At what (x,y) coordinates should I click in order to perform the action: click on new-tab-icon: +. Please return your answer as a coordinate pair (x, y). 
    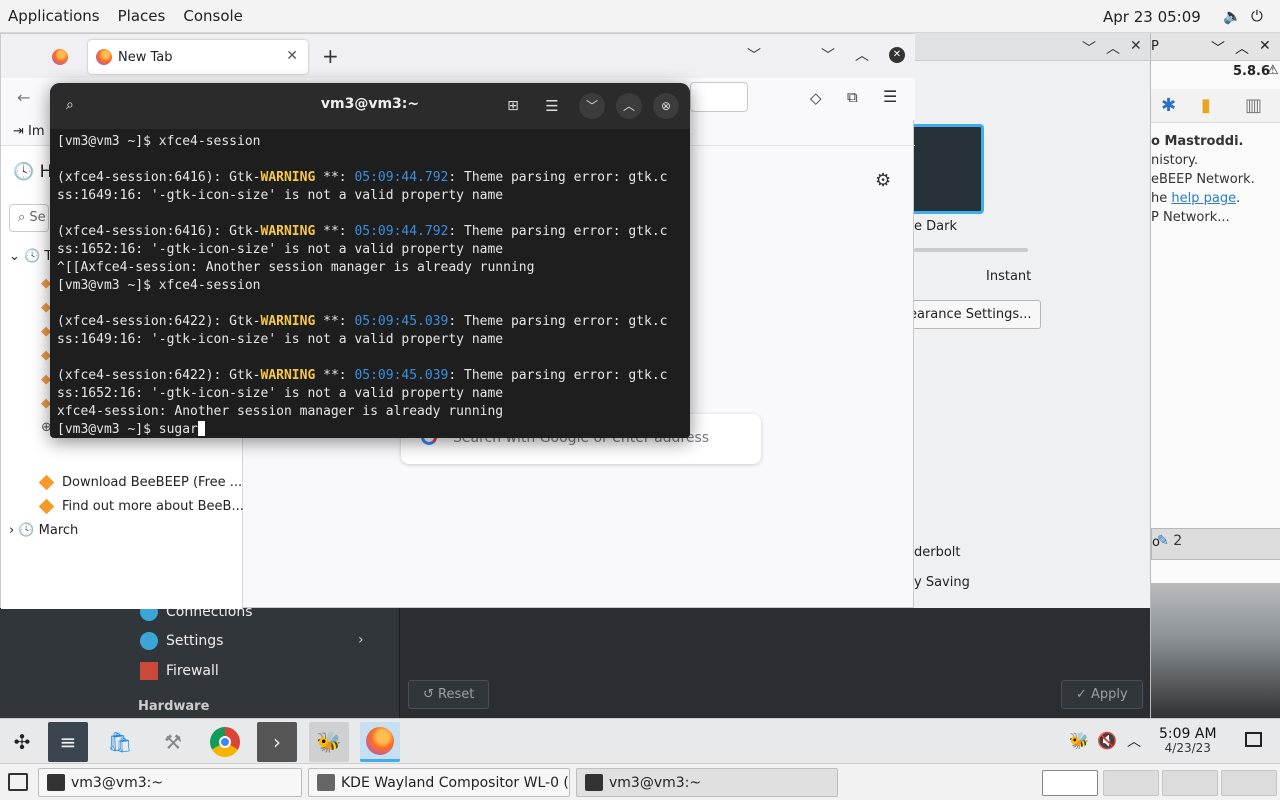
    Looking at the image, I should click on (330, 56).